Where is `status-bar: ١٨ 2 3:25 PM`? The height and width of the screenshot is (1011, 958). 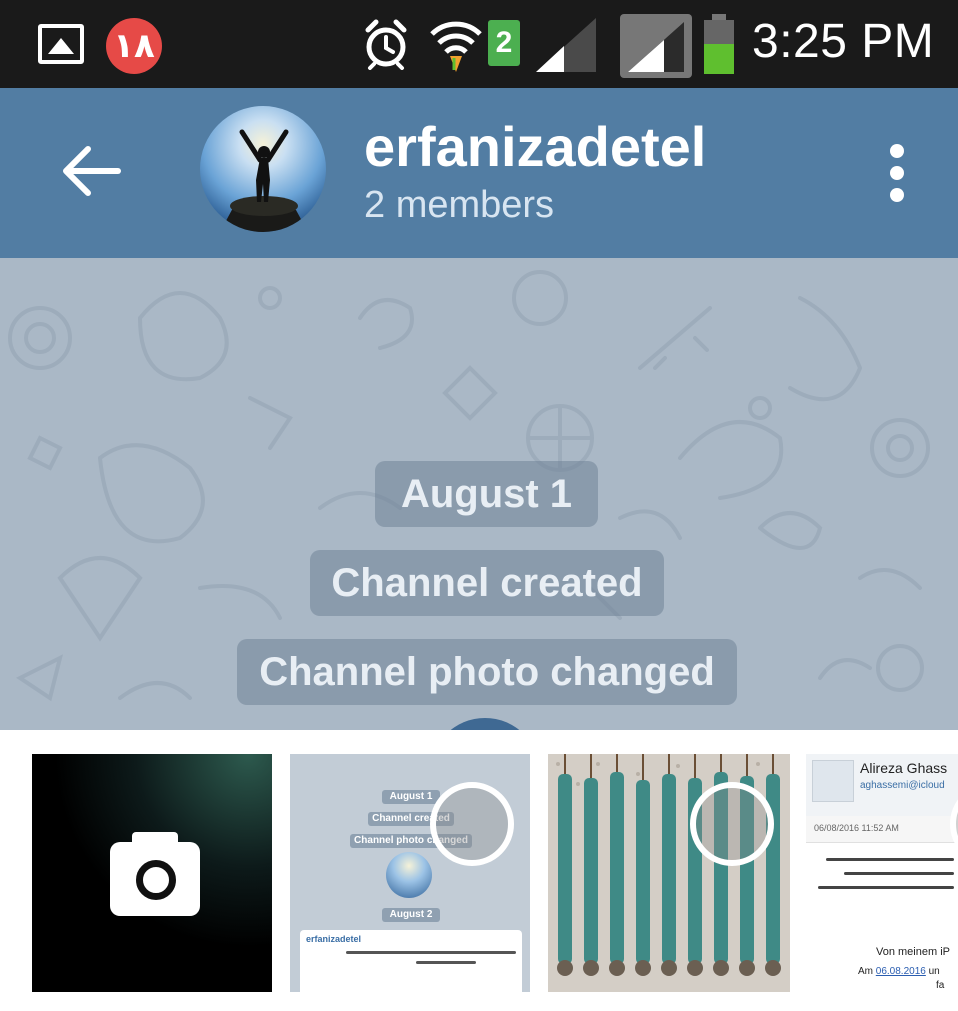
status-bar: ١٨ 2 3:25 PM is located at coordinates (479, 44).